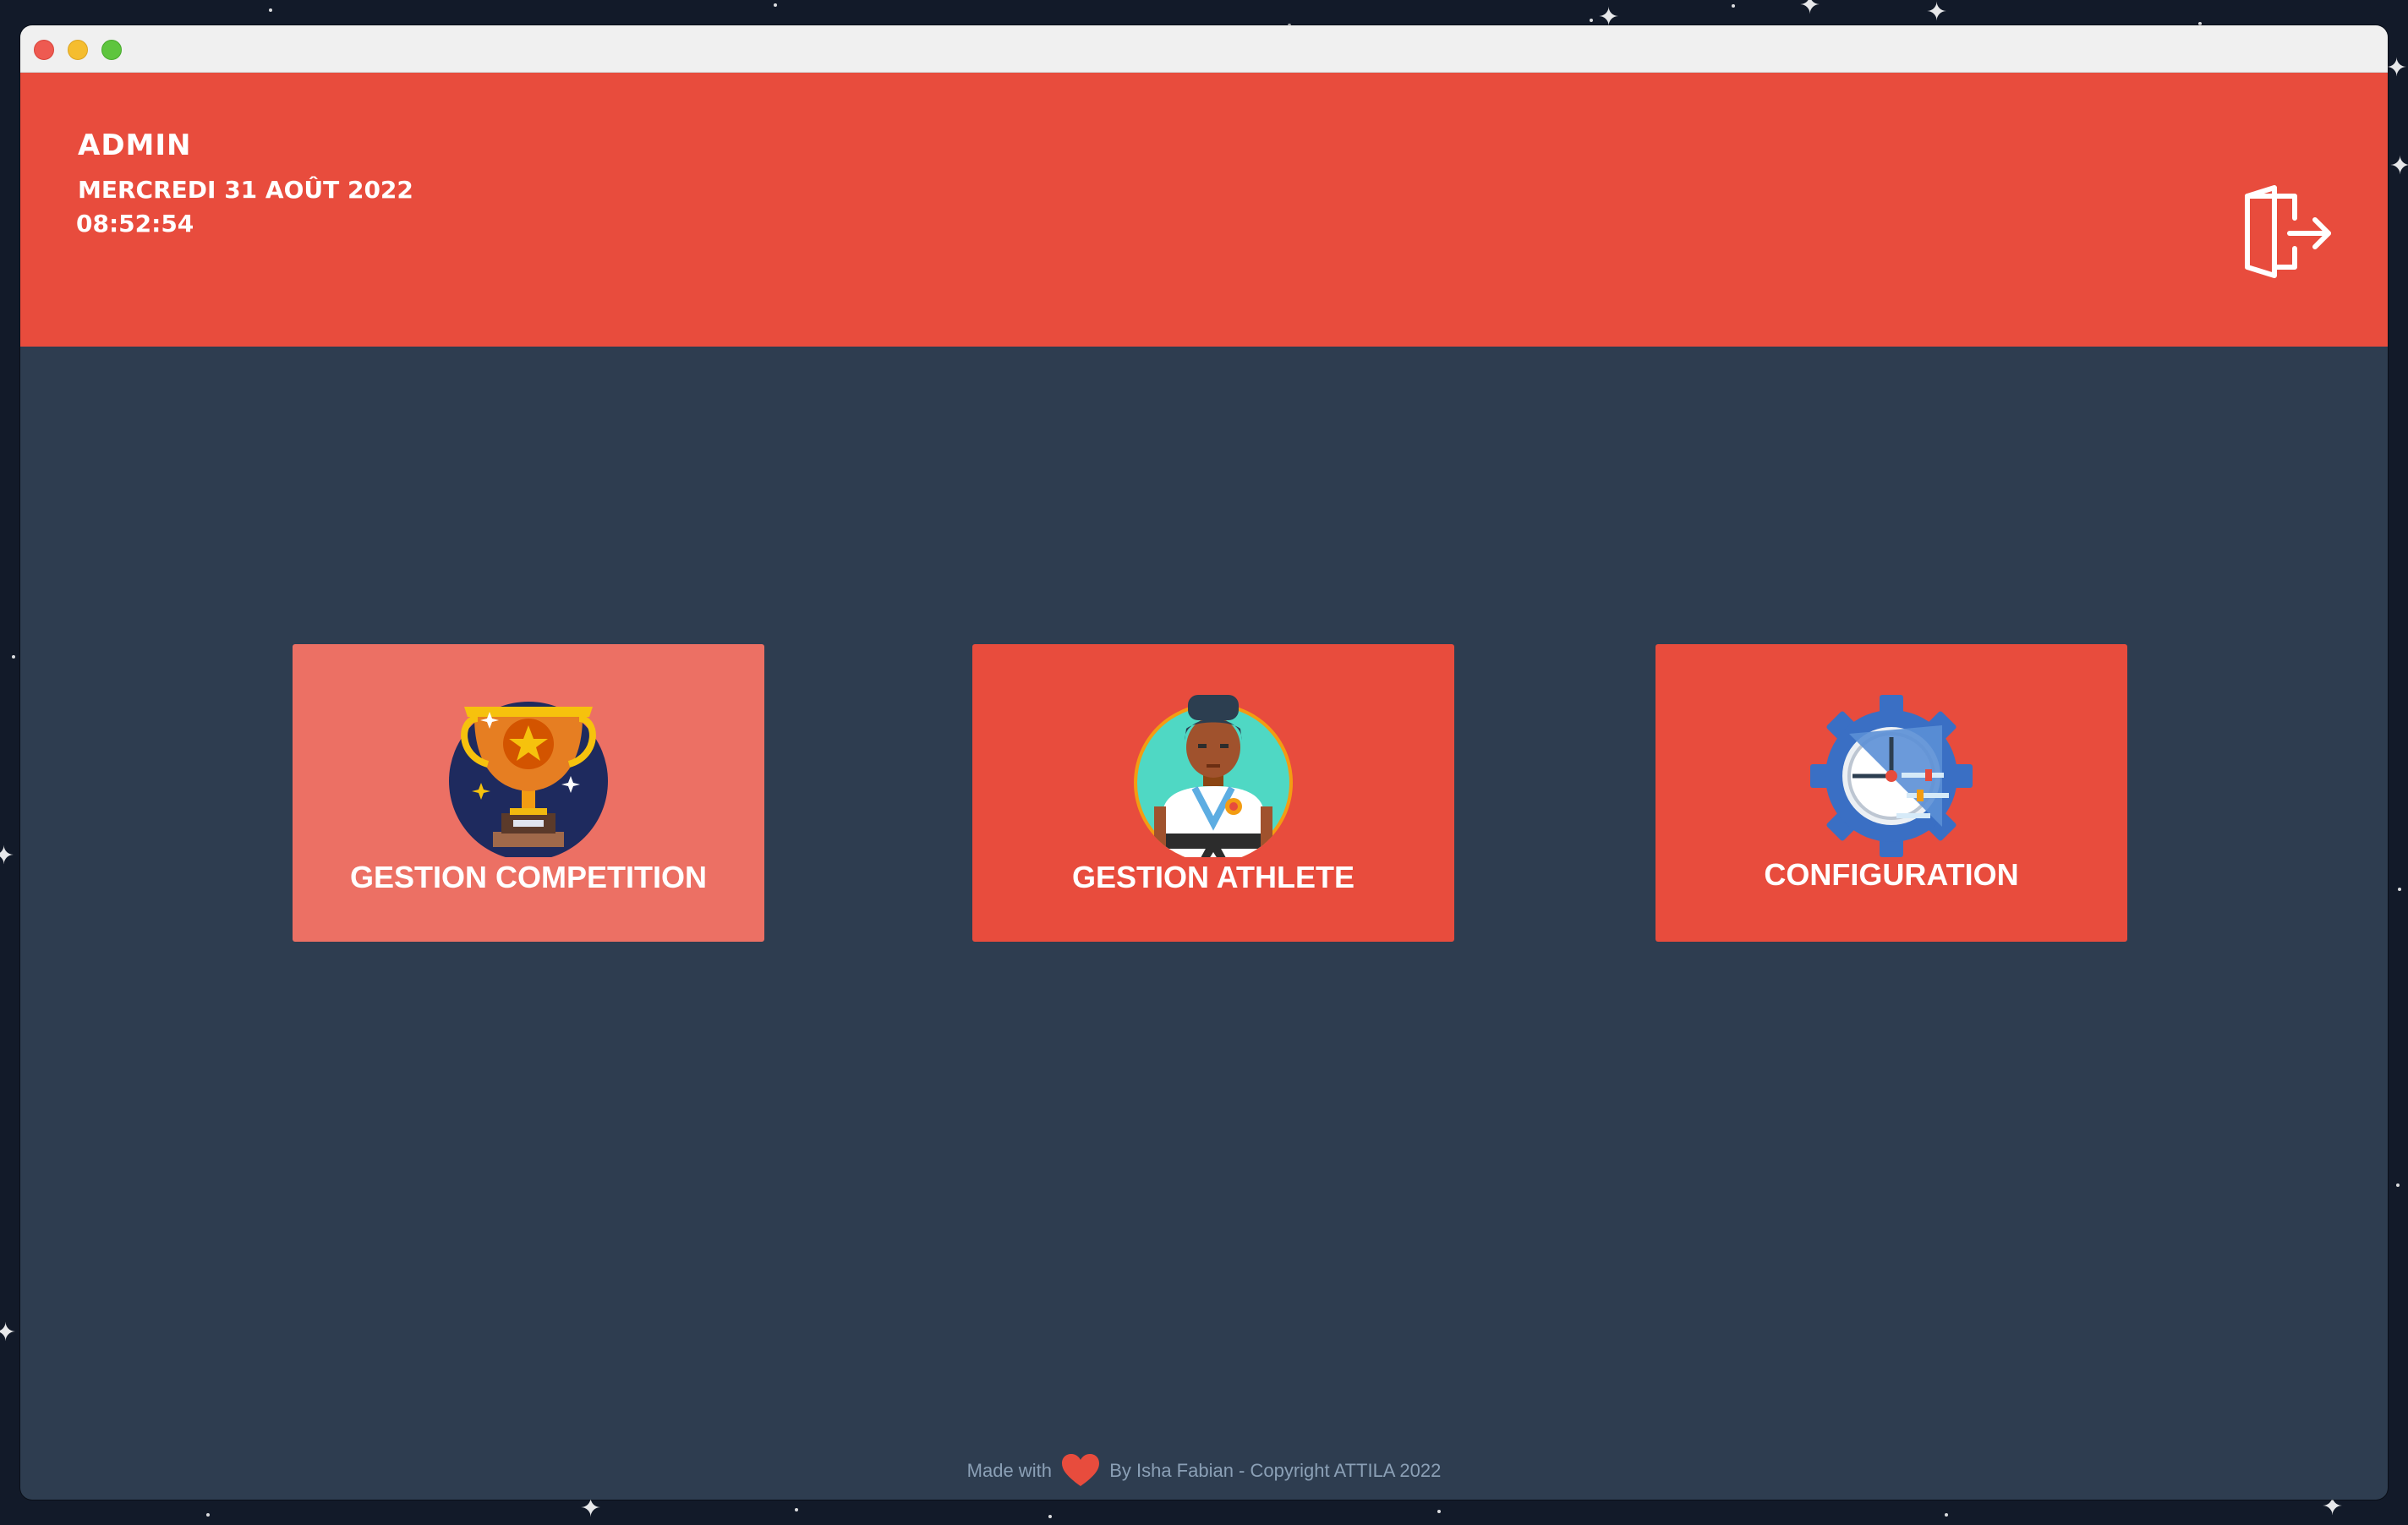  I want to click on trophy-icon, so click(528, 779).